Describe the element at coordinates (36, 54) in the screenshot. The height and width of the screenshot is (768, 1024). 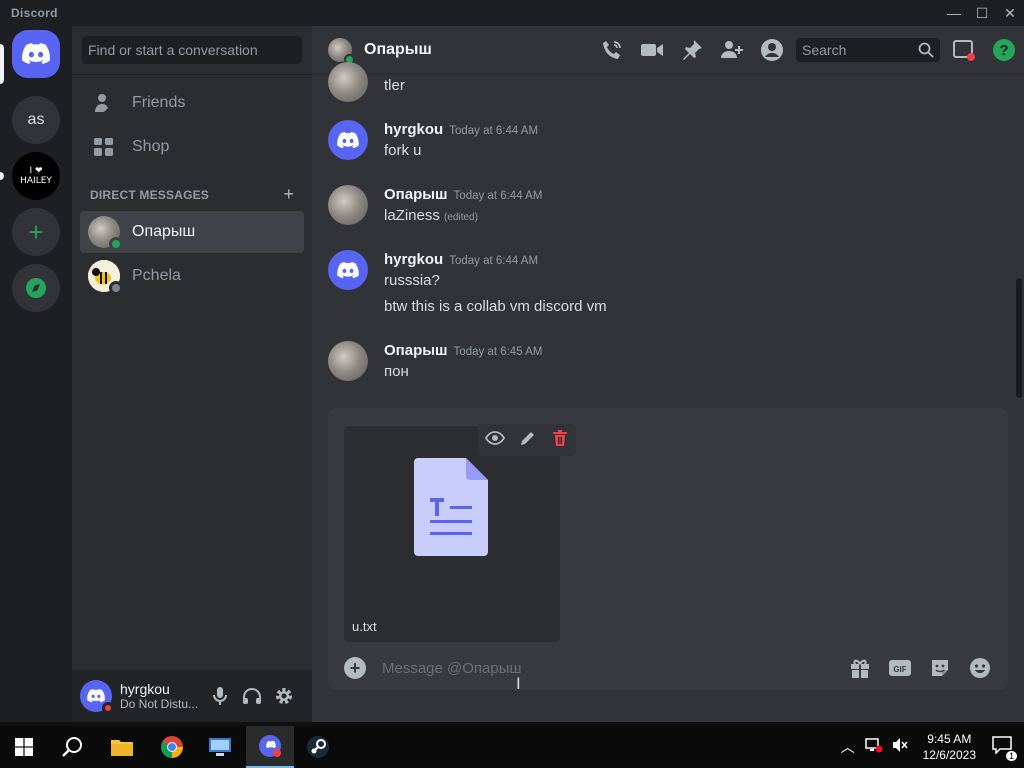
I see `home-button` at that location.